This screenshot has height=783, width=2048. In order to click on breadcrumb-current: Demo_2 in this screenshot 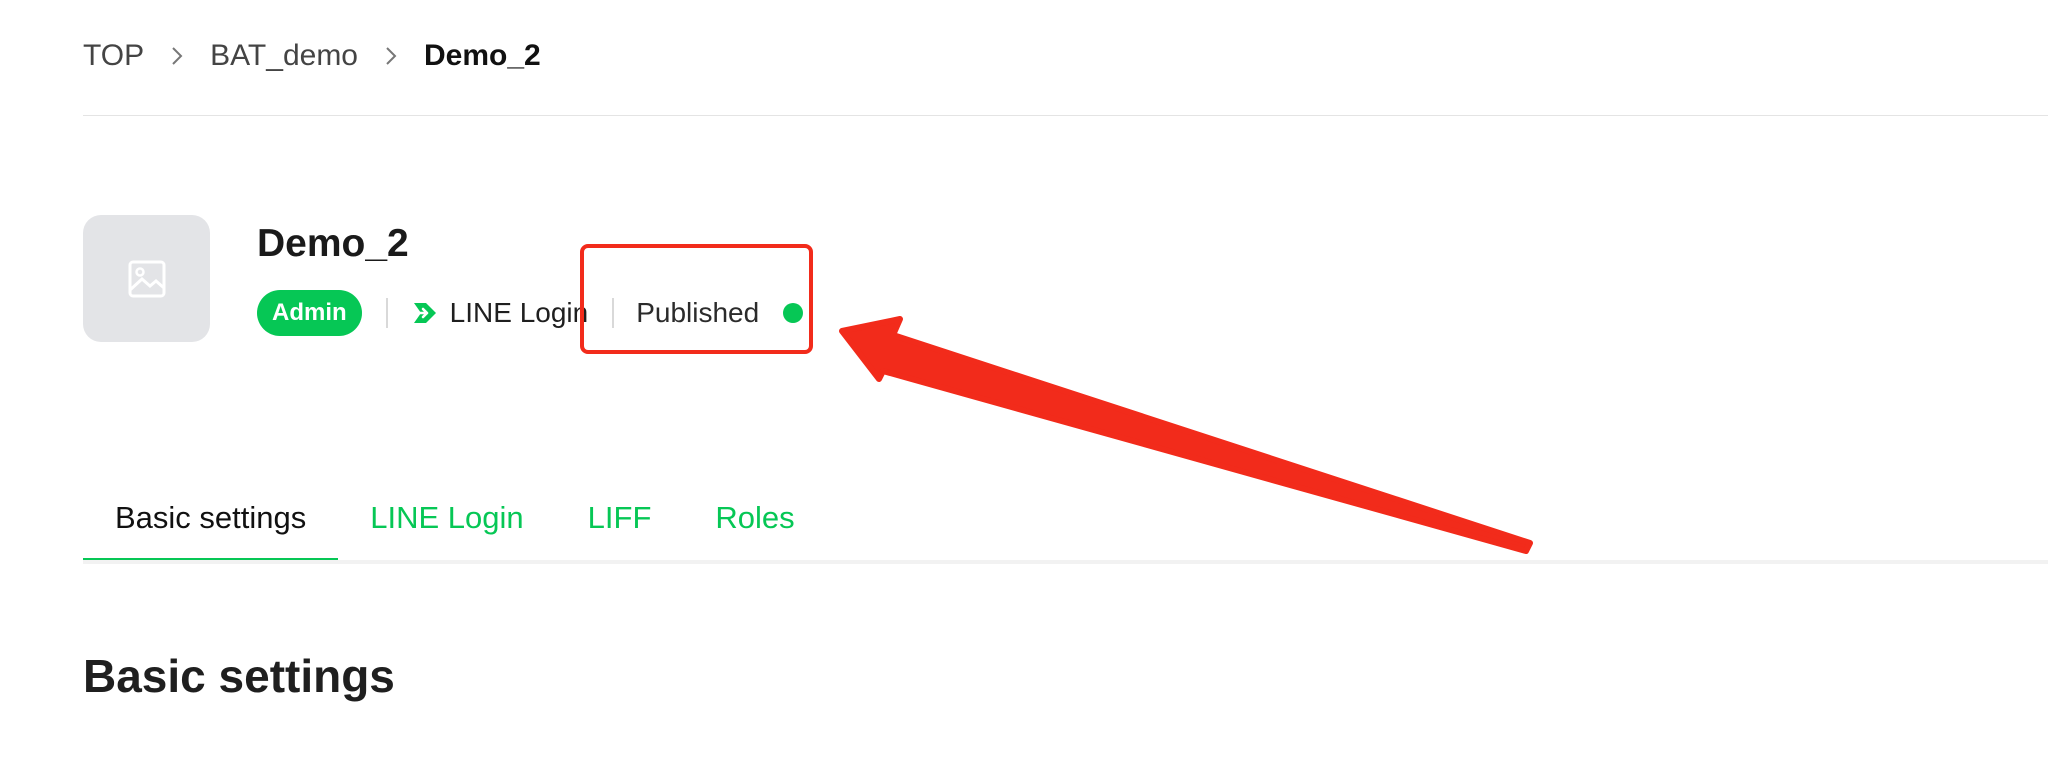, I will do `click(482, 55)`.